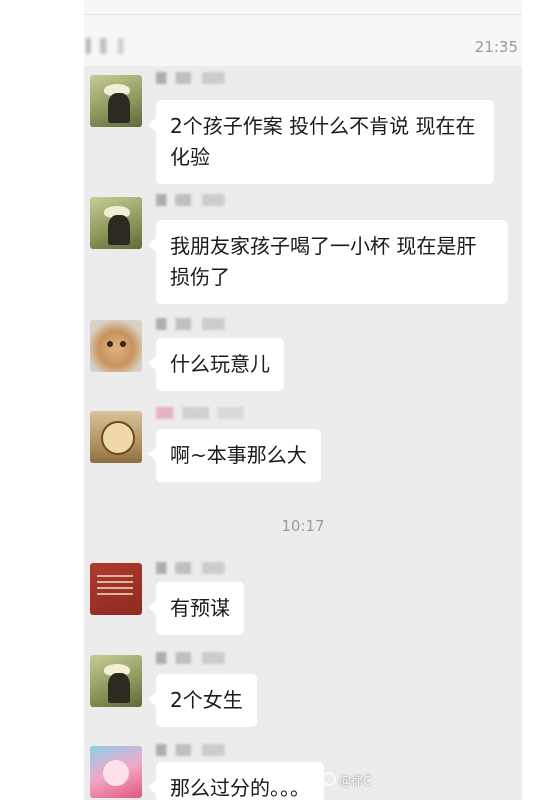  Describe the element at coordinates (116, 772) in the screenshot. I see `pink-cartoon-avatar` at that location.